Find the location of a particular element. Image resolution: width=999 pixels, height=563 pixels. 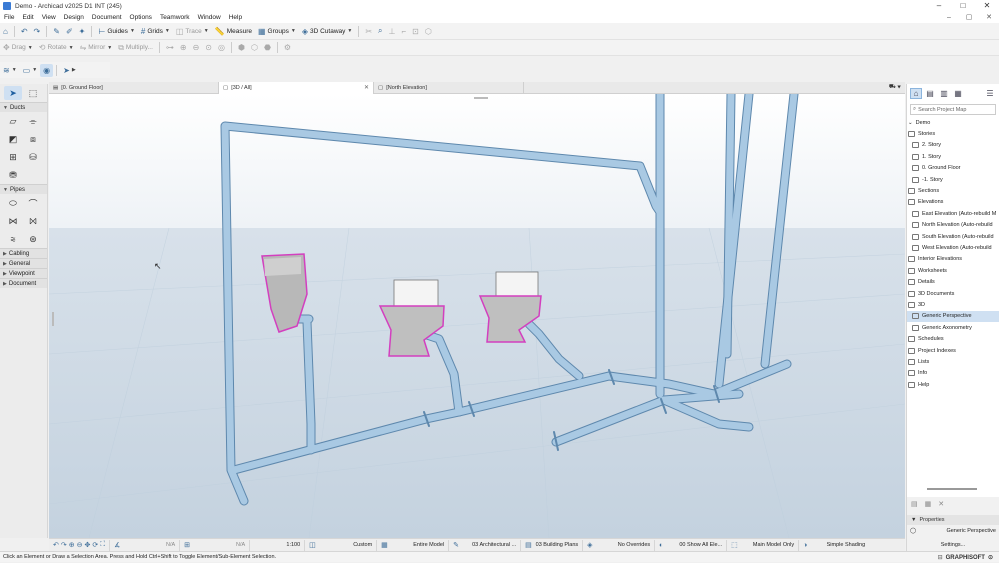

layout-book-button: ▥ is located at coordinates (944, 93).